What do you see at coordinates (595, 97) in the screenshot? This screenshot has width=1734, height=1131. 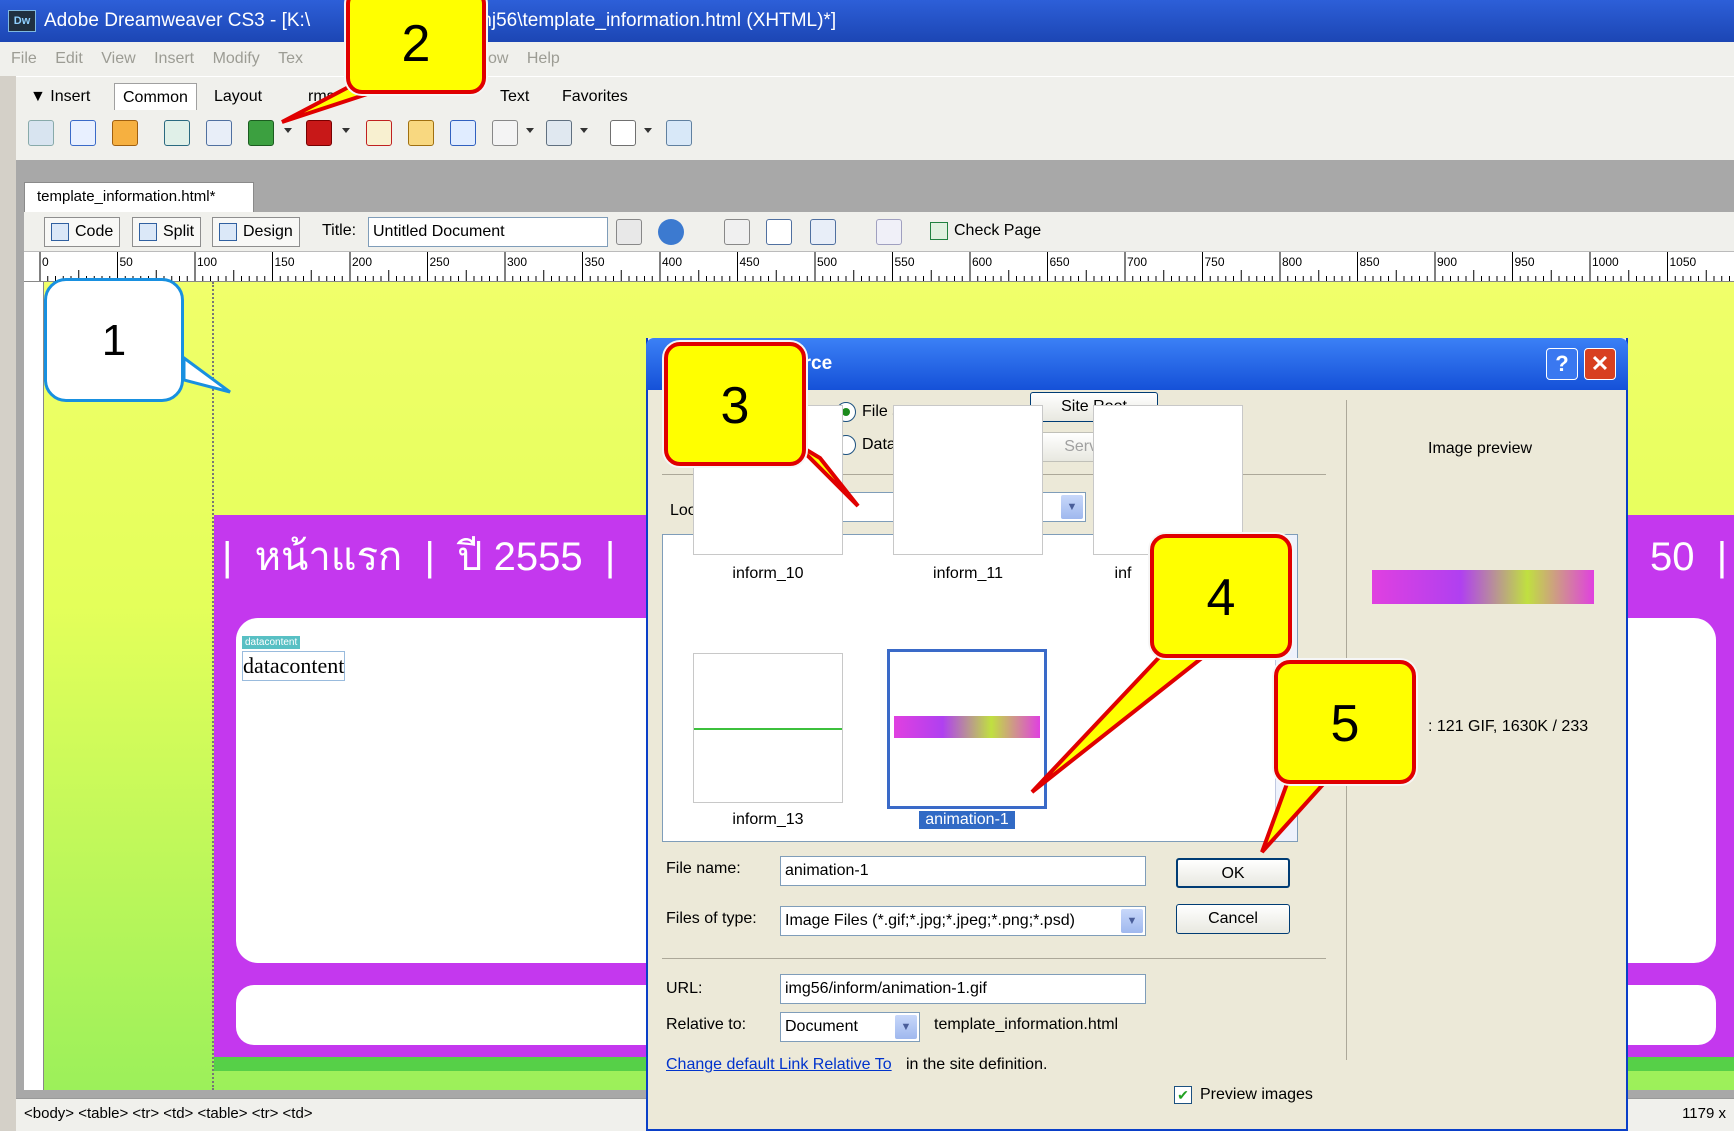 I see `tab-favorites: Favorites` at bounding box center [595, 97].